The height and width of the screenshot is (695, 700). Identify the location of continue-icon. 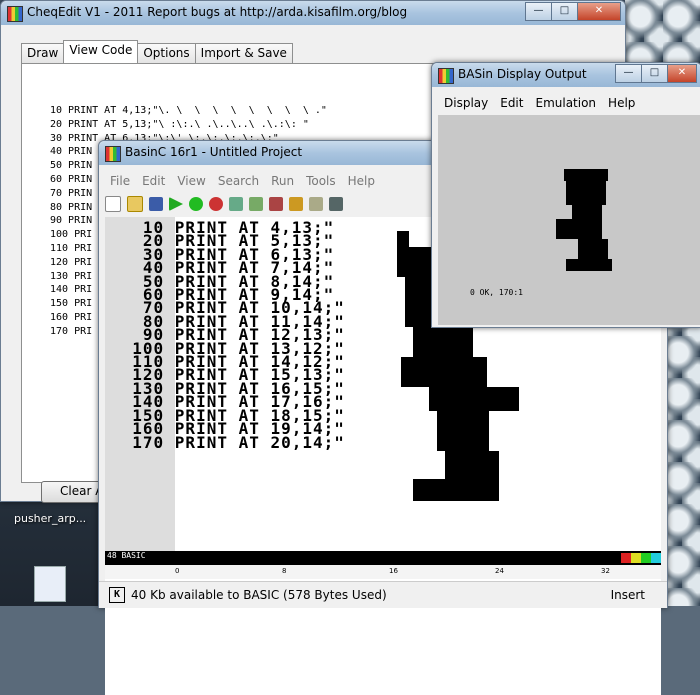
(196, 204).